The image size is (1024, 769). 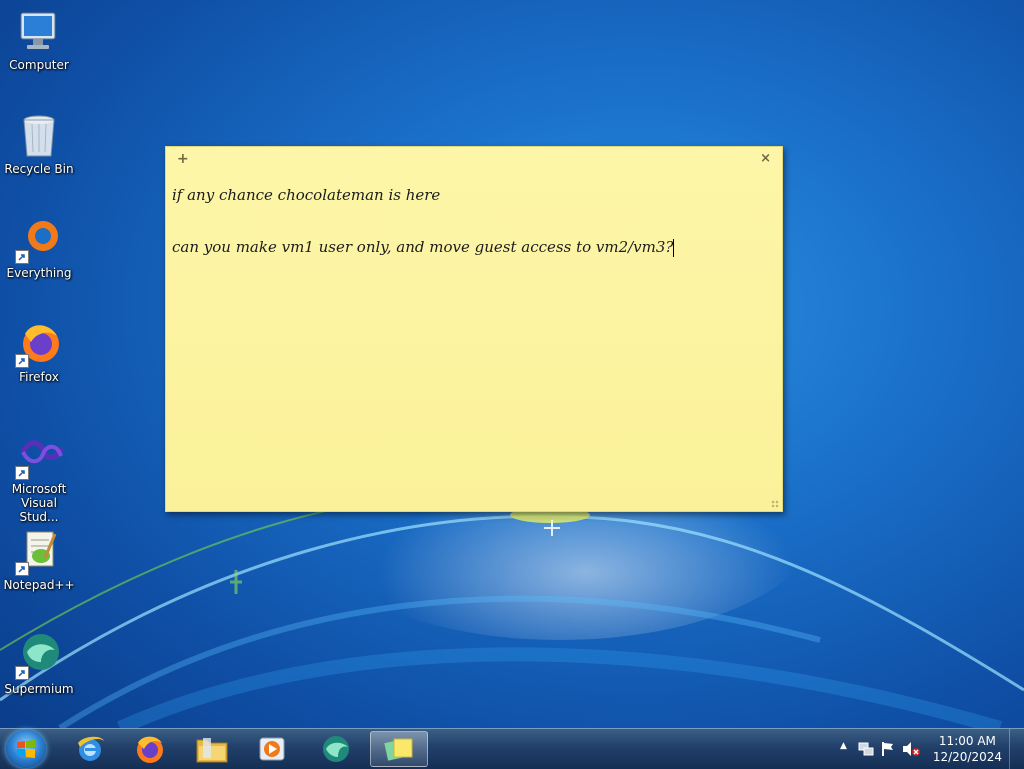 What do you see at coordinates (39, 585) in the screenshot?
I see `desktop-icon-label: Notepad++` at bounding box center [39, 585].